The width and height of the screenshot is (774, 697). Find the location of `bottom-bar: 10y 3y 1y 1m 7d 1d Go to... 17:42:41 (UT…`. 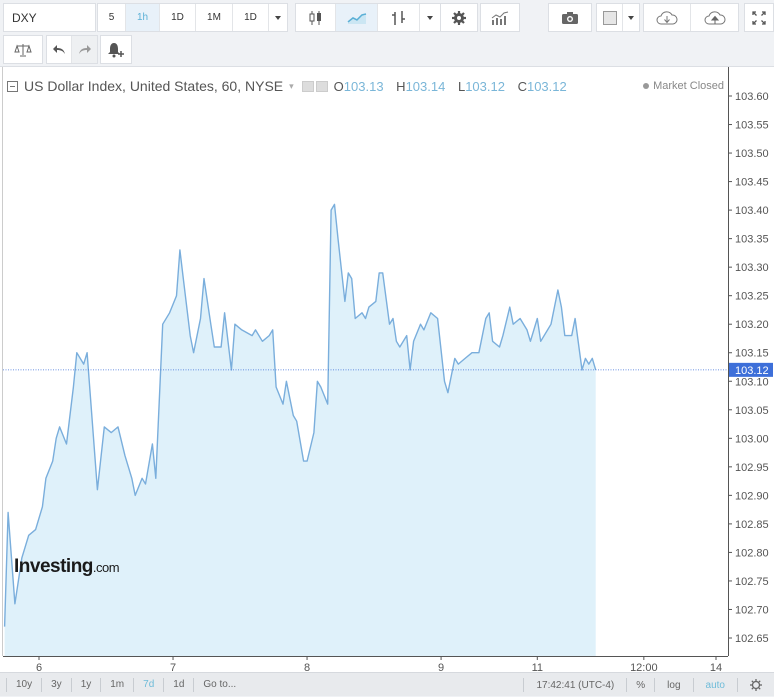

bottom-bar: 10y 3y 1y 1m 7d 1d Go to... 17:42:41 (UT… is located at coordinates (387, 684).